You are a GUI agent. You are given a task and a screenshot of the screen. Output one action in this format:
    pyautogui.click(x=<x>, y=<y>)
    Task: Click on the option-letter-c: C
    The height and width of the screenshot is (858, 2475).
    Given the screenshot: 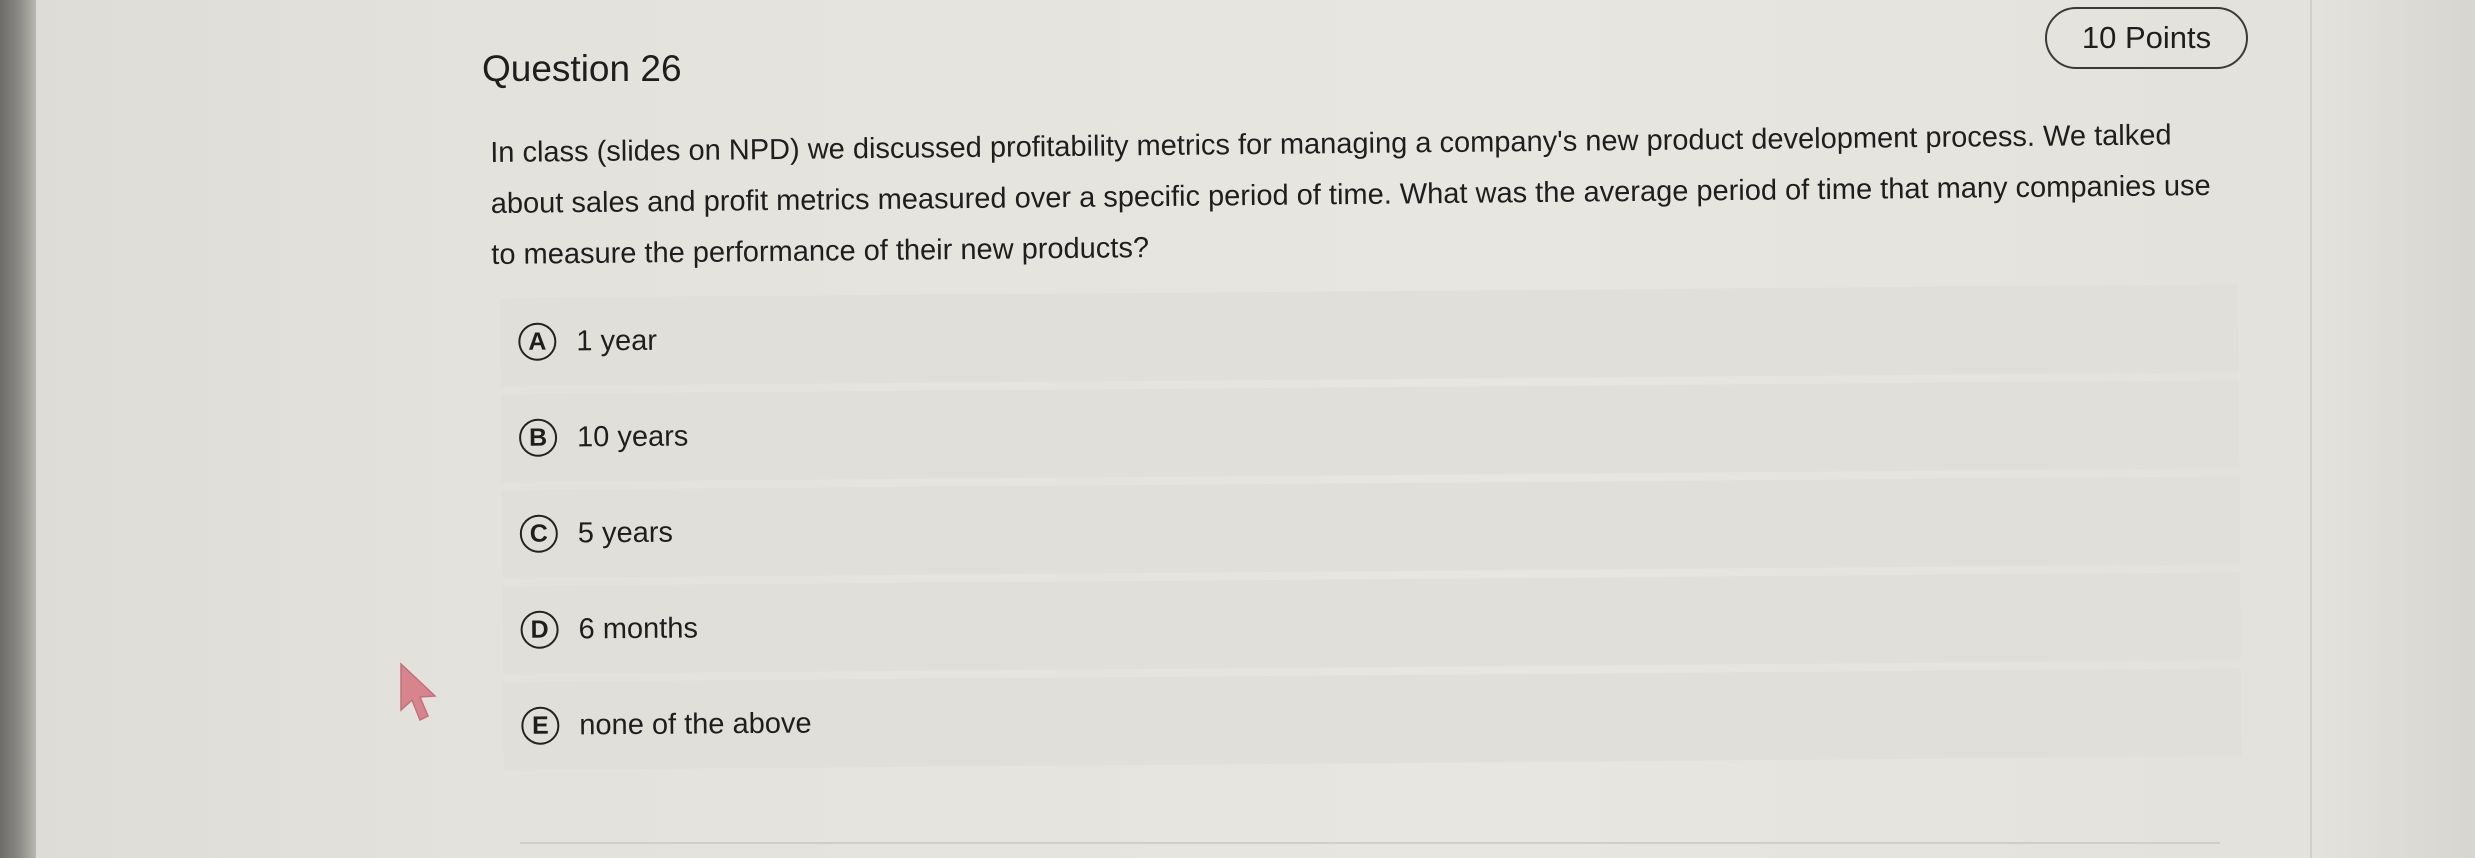 What is the action you would take?
    pyautogui.click(x=539, y=533)
    